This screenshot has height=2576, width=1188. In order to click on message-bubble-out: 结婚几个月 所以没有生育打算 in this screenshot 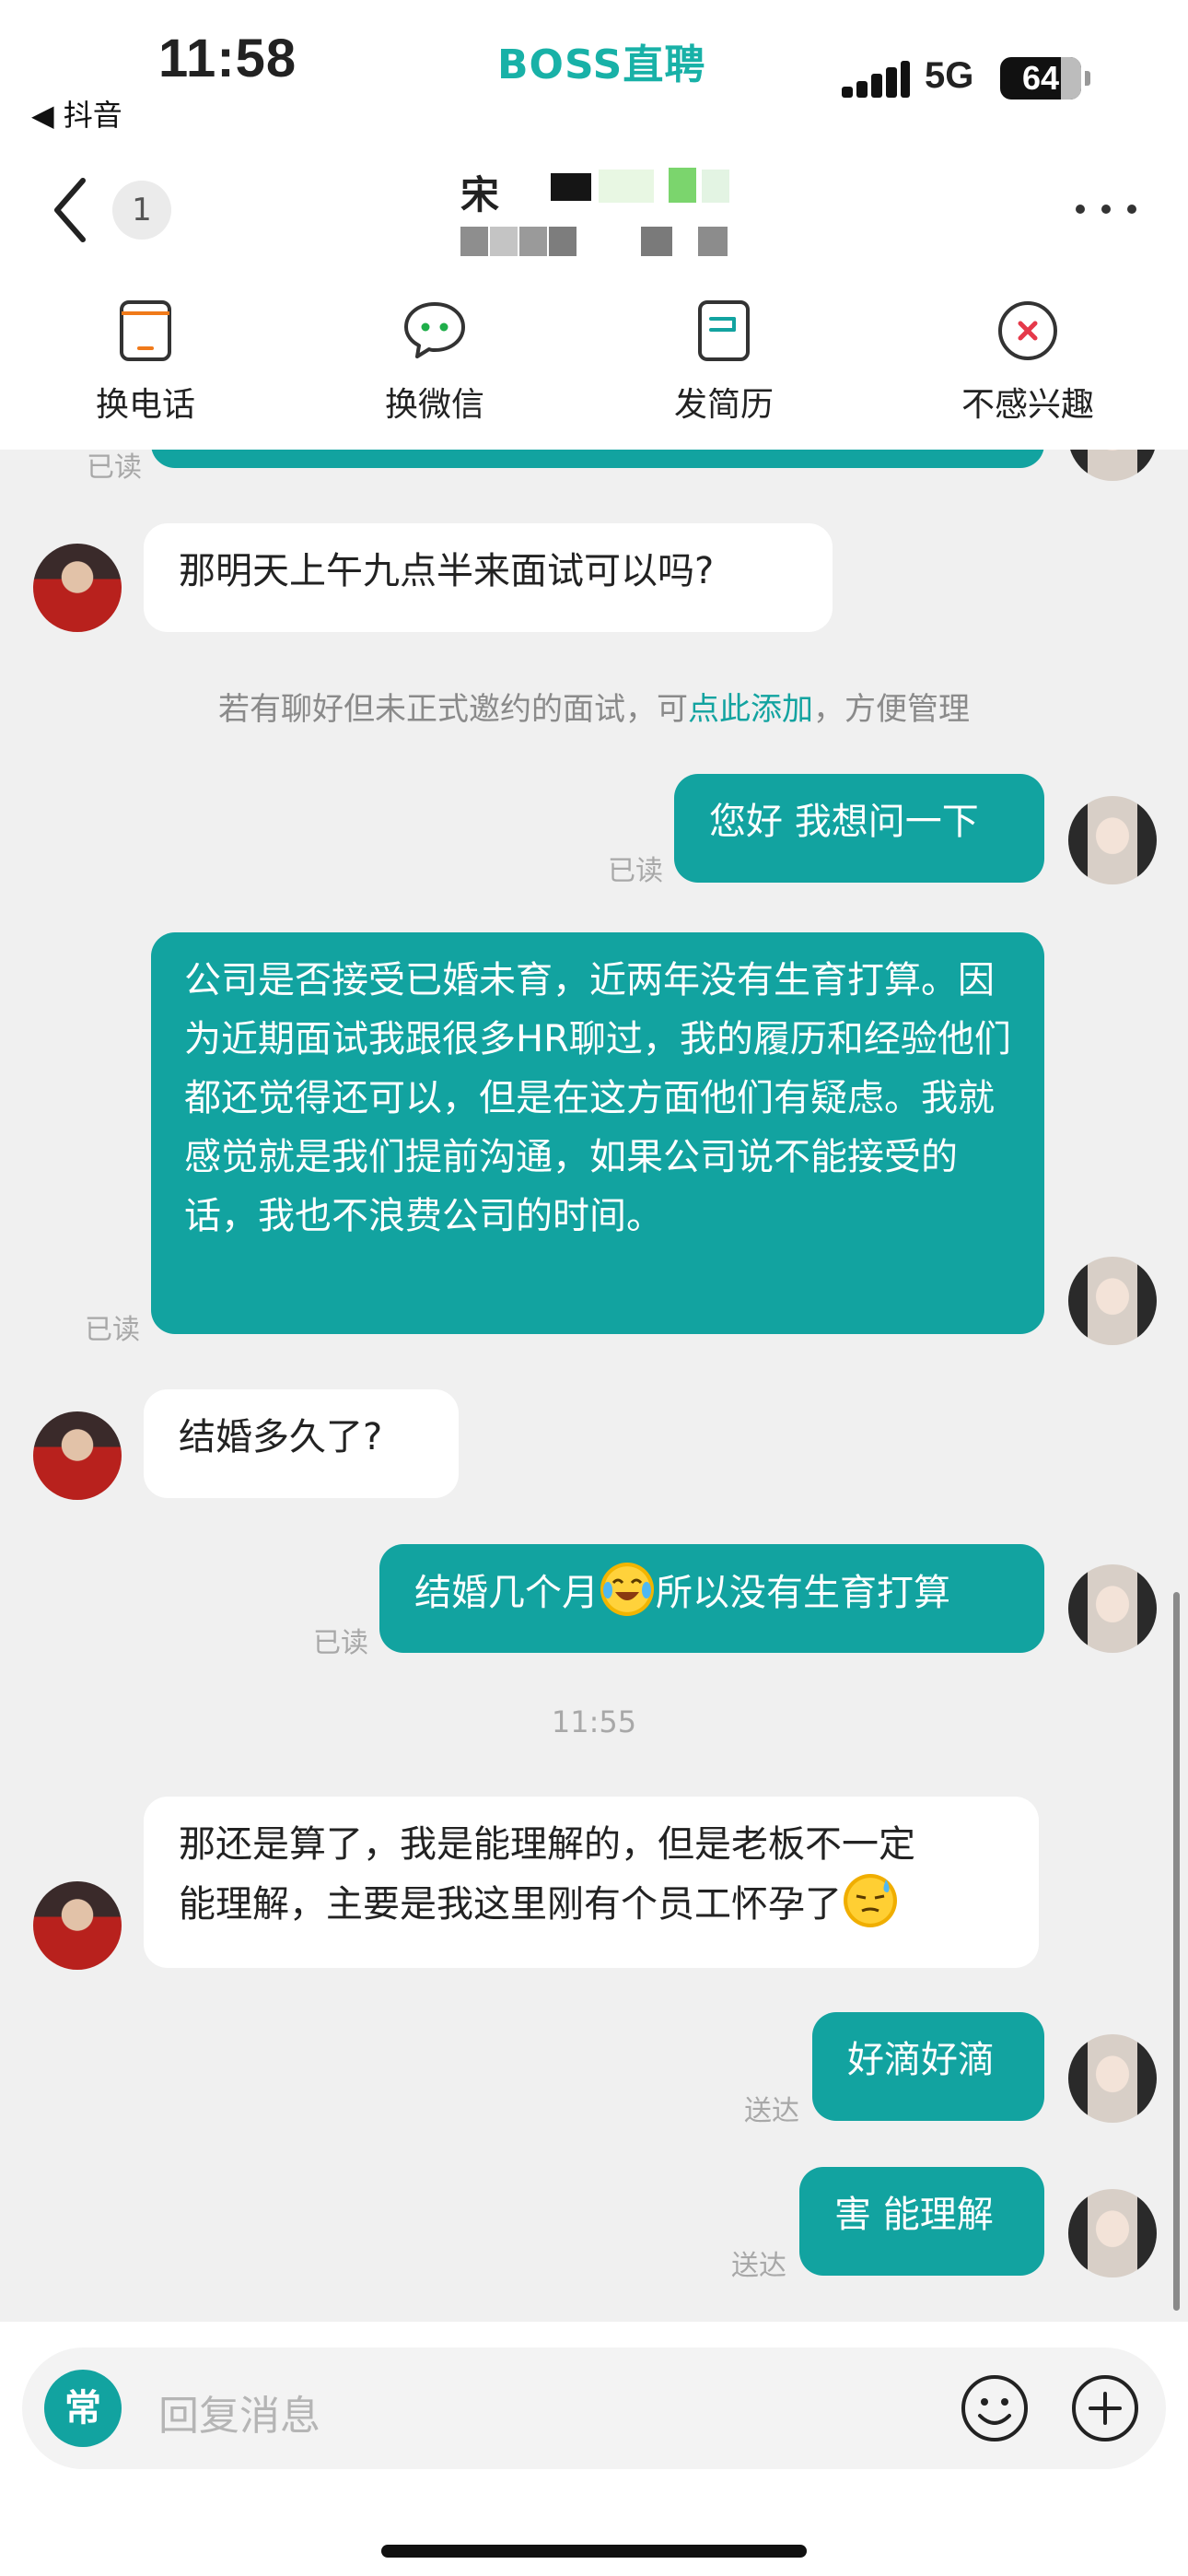, I will do `click(711, 1598)`.